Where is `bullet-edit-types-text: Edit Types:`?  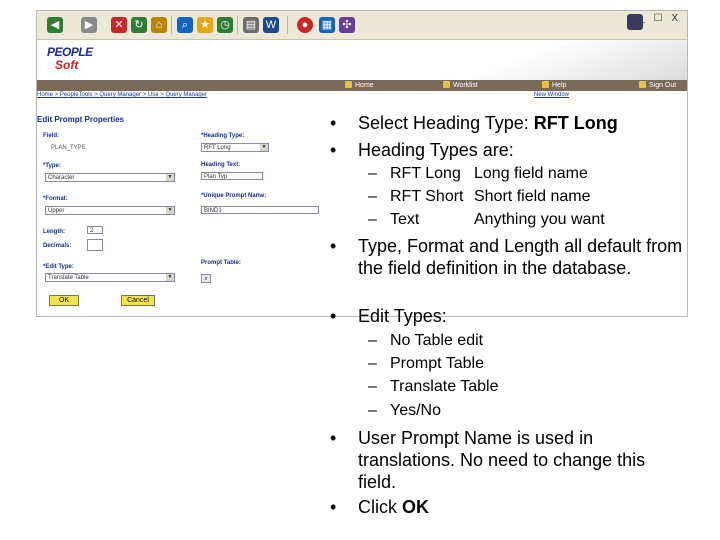
bullet-edit-types-text: Edit Types: is located at coordinates (402, 316).